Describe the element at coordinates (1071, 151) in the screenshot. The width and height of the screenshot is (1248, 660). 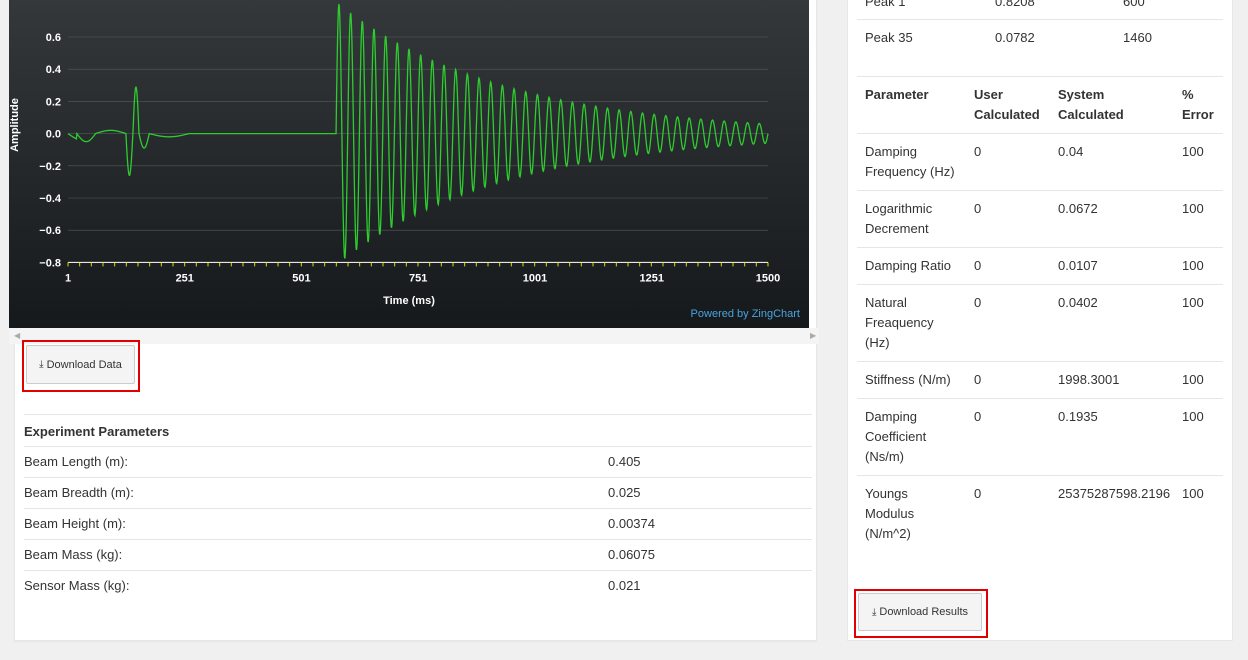
I see `row-system: 0.04` at that location.